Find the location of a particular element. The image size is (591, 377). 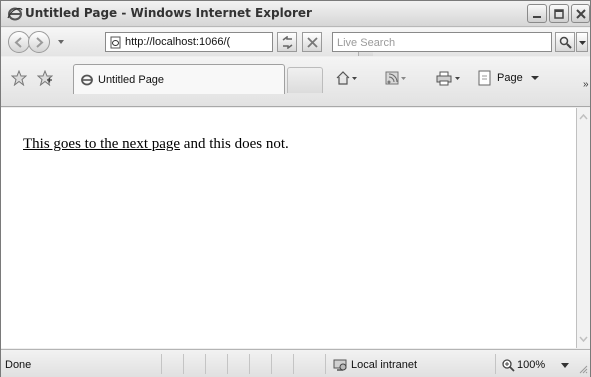

page-menu-button: Page is located at coordinates (509, 78).